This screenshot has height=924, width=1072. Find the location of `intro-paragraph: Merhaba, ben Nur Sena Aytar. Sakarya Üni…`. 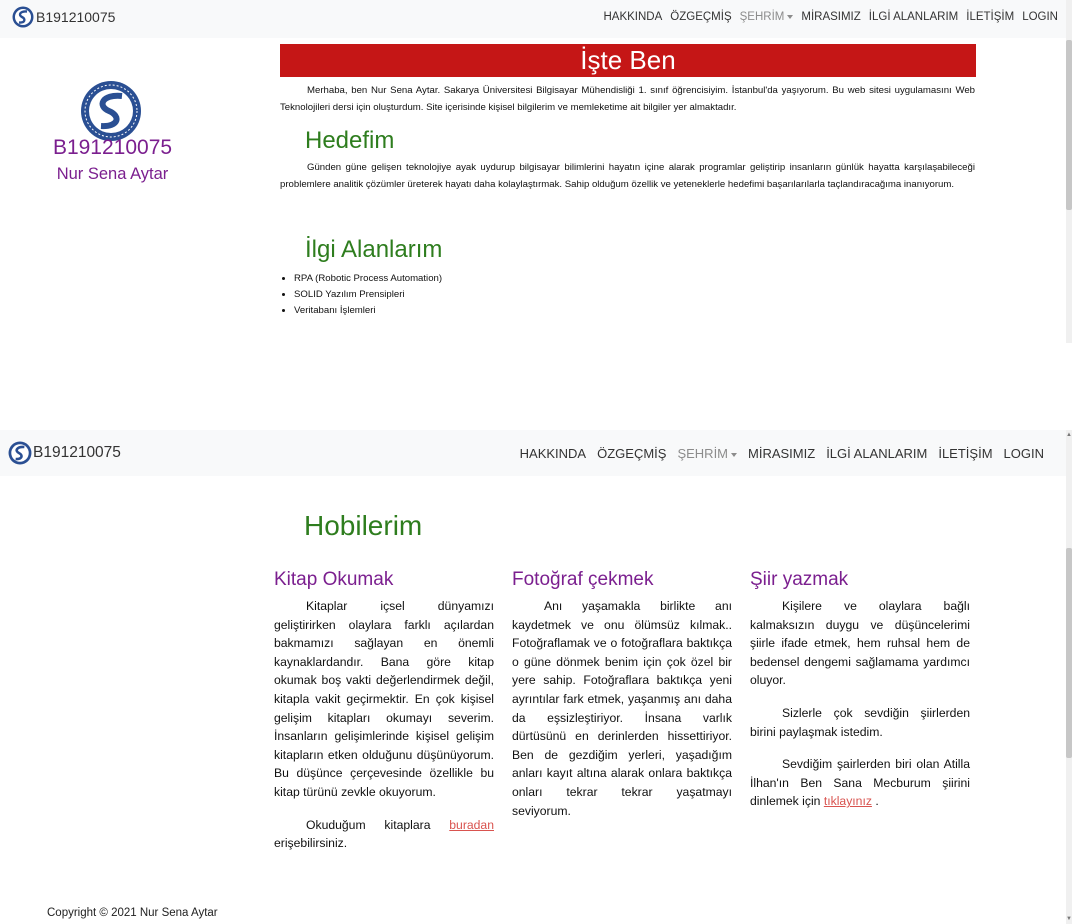

intro-paragraph: Merhaba, ben Nur Sena Aytar. Sakarya Üni… is located at coordinates (627, 99).